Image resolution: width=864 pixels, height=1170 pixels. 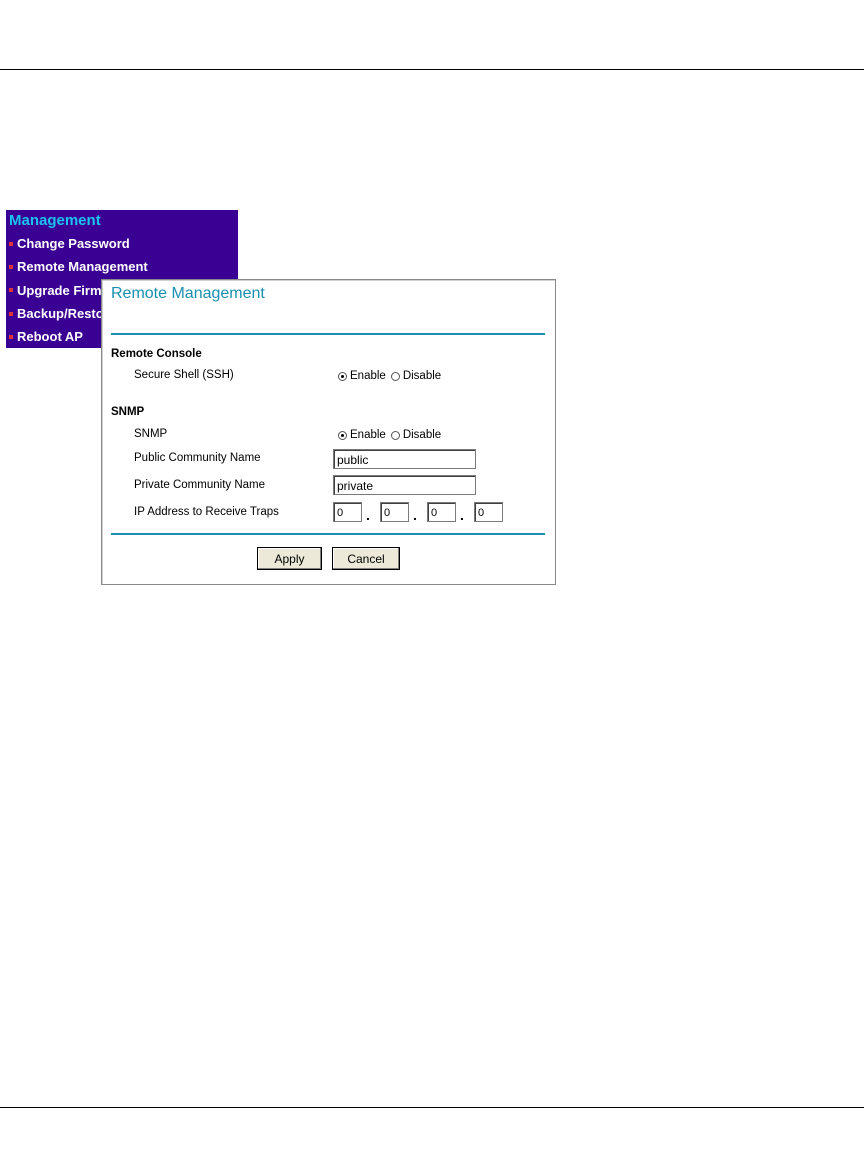 What do you see at coordinates (432, 69) in the screenshot?
I see `page-header-rule` at bounding box center [432, 69].